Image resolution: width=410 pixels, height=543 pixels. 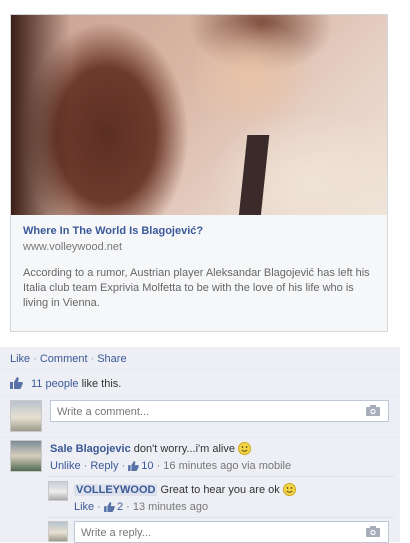 What do you see at coordinates (184, 449) in the screenshot?
I see `comment-text: don't worry...i'm alive` at bounding box center [184, 449].